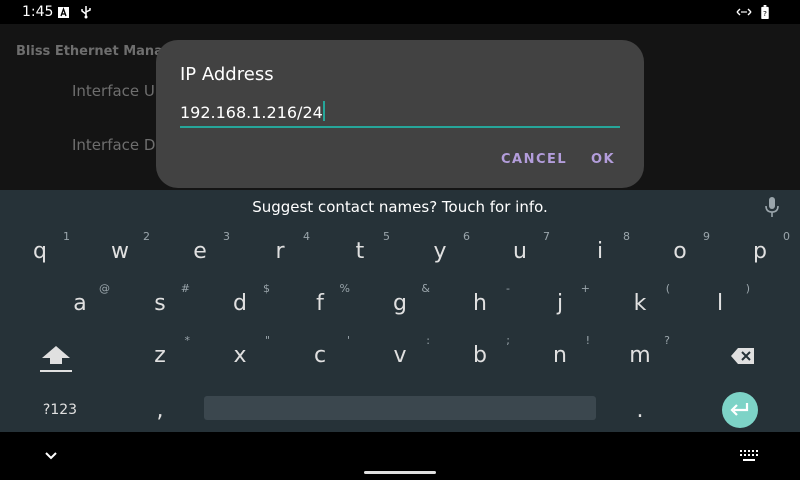 The height and width of the screenshot is (480, 800). I want to click on key-j: j +, so click(560, 304).